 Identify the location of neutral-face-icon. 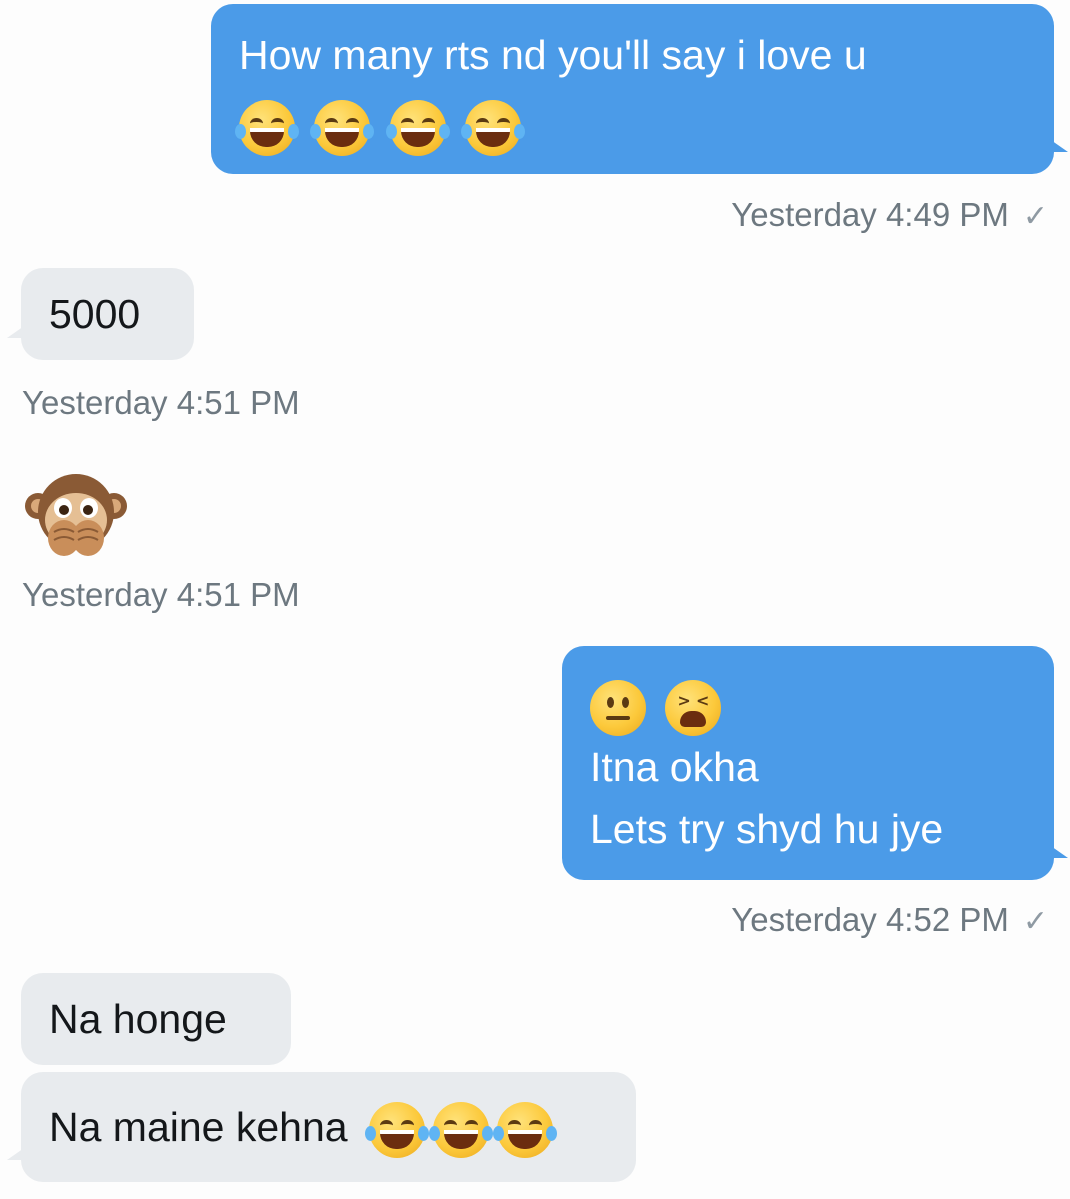
(618, 708).